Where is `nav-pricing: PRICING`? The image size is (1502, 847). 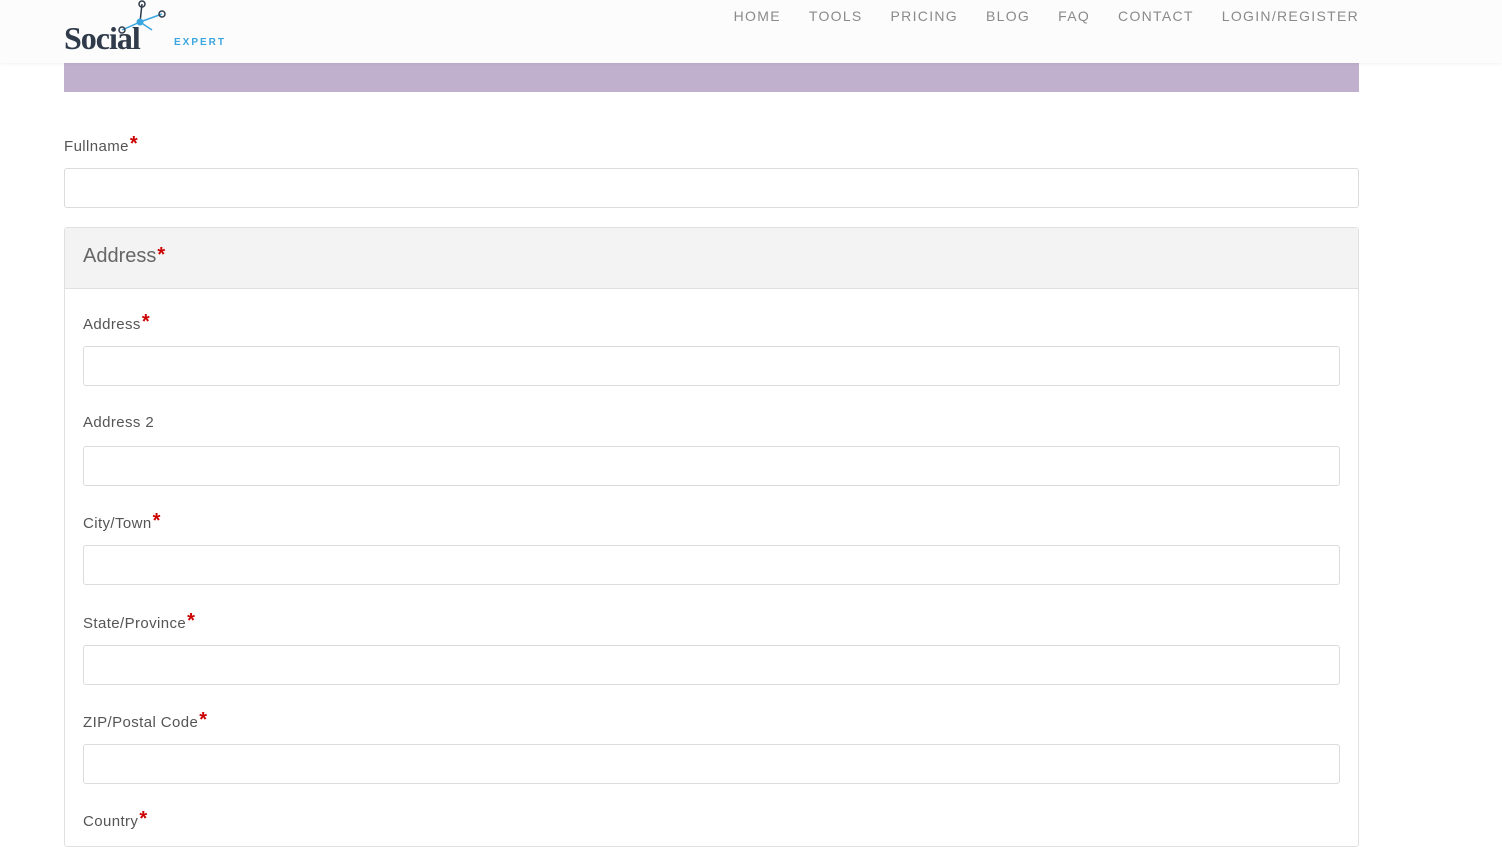 nav-pricing: PRICING is located at coordinates (924, 16).